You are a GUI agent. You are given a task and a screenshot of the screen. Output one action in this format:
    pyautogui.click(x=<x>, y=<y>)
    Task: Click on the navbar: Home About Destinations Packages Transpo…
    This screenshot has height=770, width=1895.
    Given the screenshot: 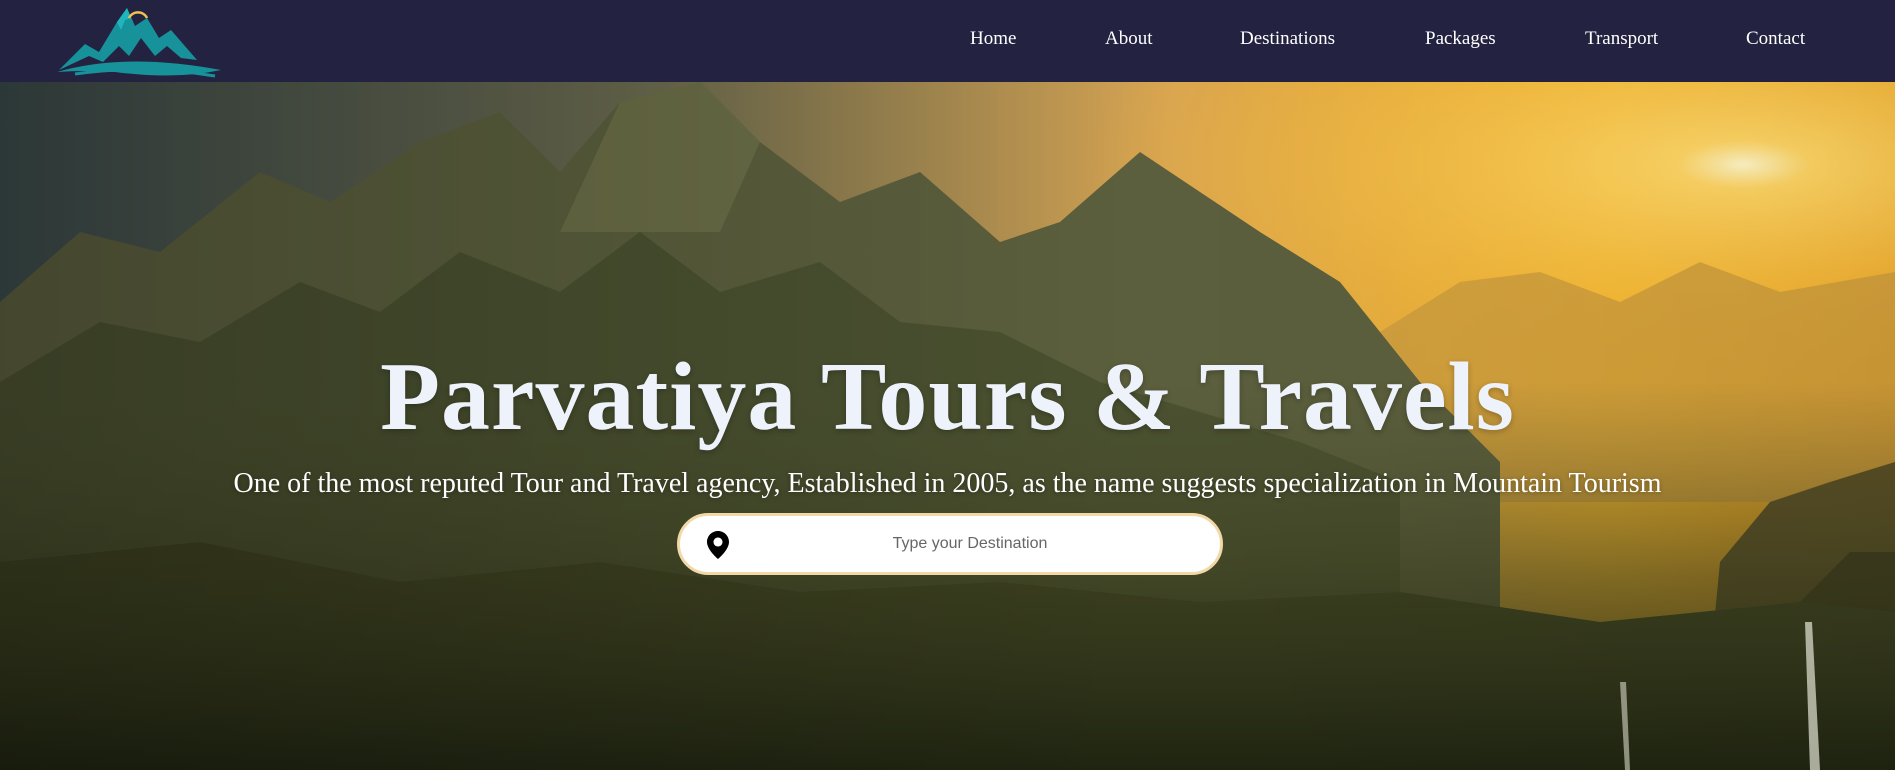 What is the action you would take?
    pyautogui.click(x=947, y=41)
    